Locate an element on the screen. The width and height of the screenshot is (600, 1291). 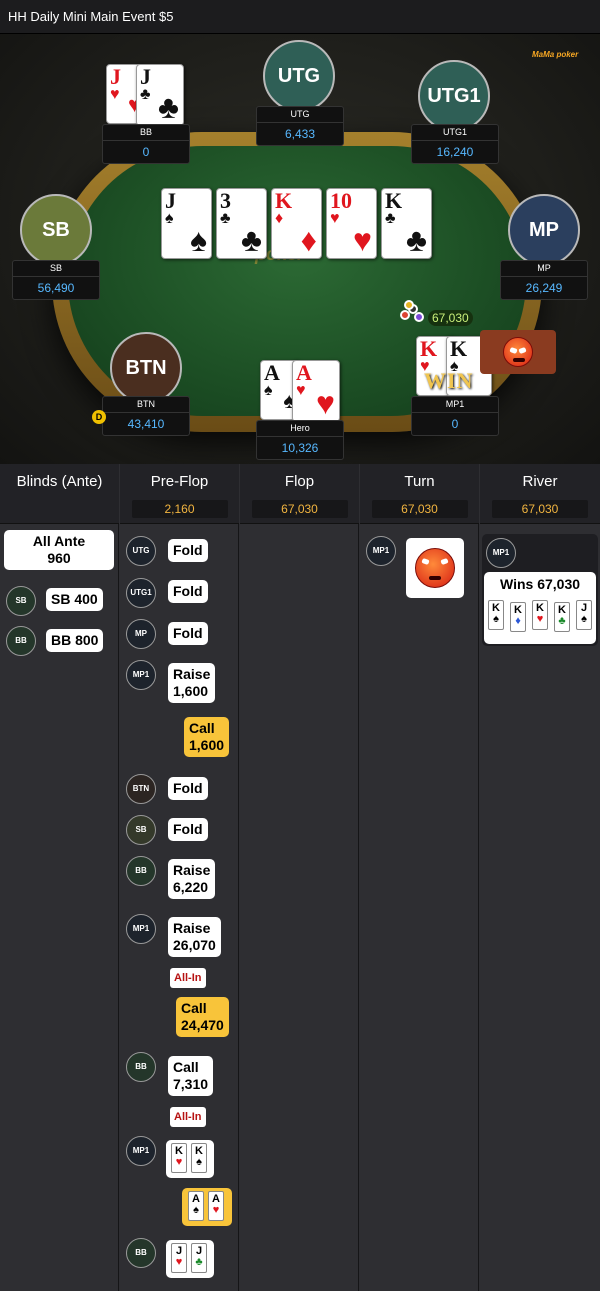
best-hand-card: K ♥ is located at coordinates (540, 615).